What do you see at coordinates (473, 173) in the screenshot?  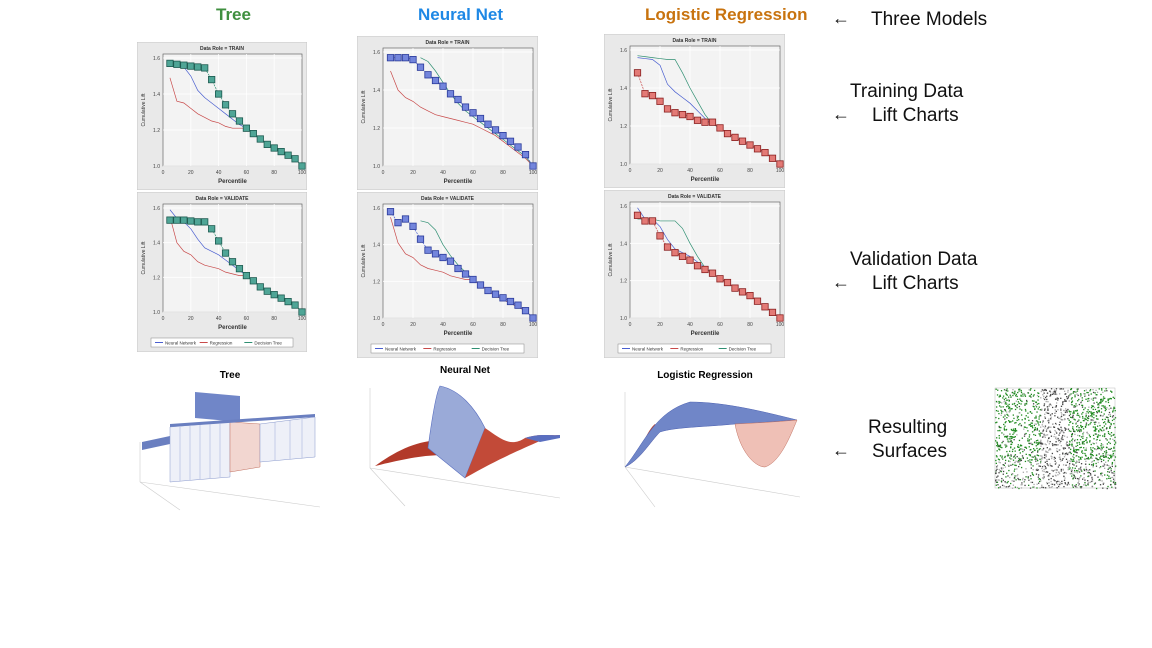 I see `x-tick-label: 60` at bounding box center [473, 173].